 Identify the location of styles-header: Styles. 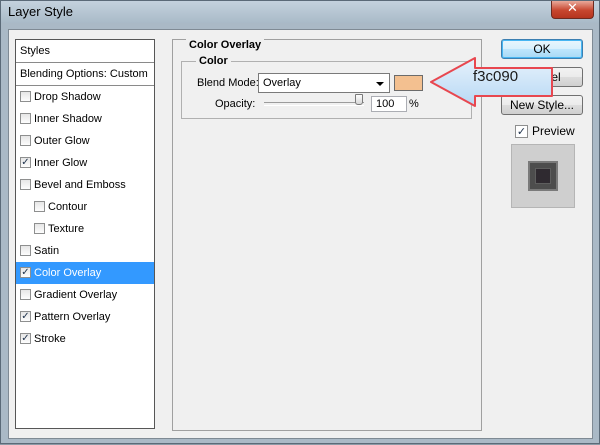
(85, 51).